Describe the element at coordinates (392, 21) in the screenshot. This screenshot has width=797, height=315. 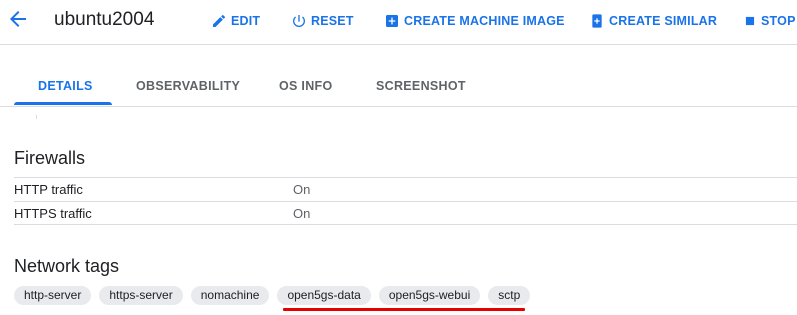
I see `add-box-icon` at that location.